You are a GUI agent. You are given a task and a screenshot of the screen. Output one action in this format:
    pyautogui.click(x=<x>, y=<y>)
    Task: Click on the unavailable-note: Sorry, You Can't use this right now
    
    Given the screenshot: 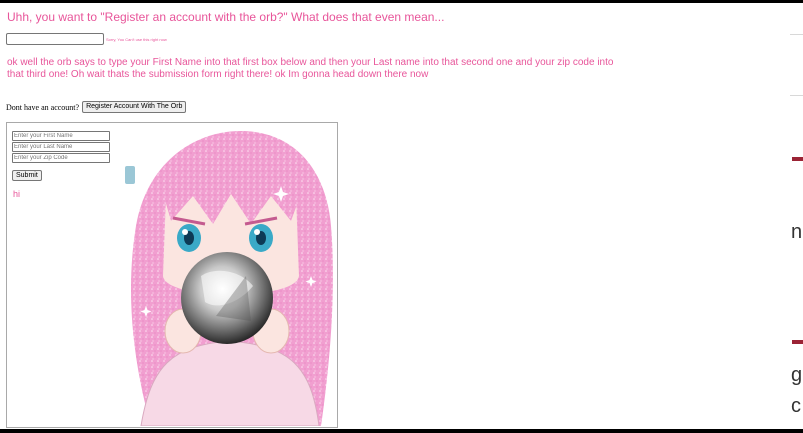 What is the action you would take?
    pyautogui.click(x=136, y=39)
    